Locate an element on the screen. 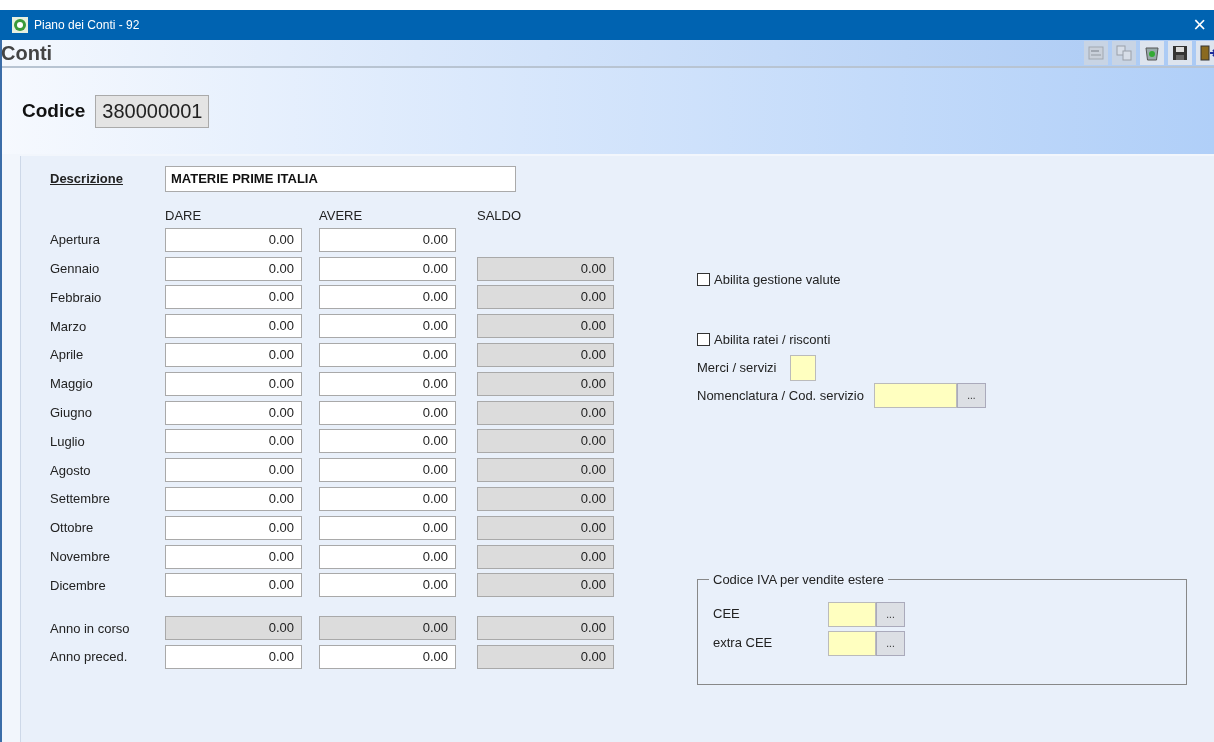  code-label: Codice is located at coordinates (54, 110).